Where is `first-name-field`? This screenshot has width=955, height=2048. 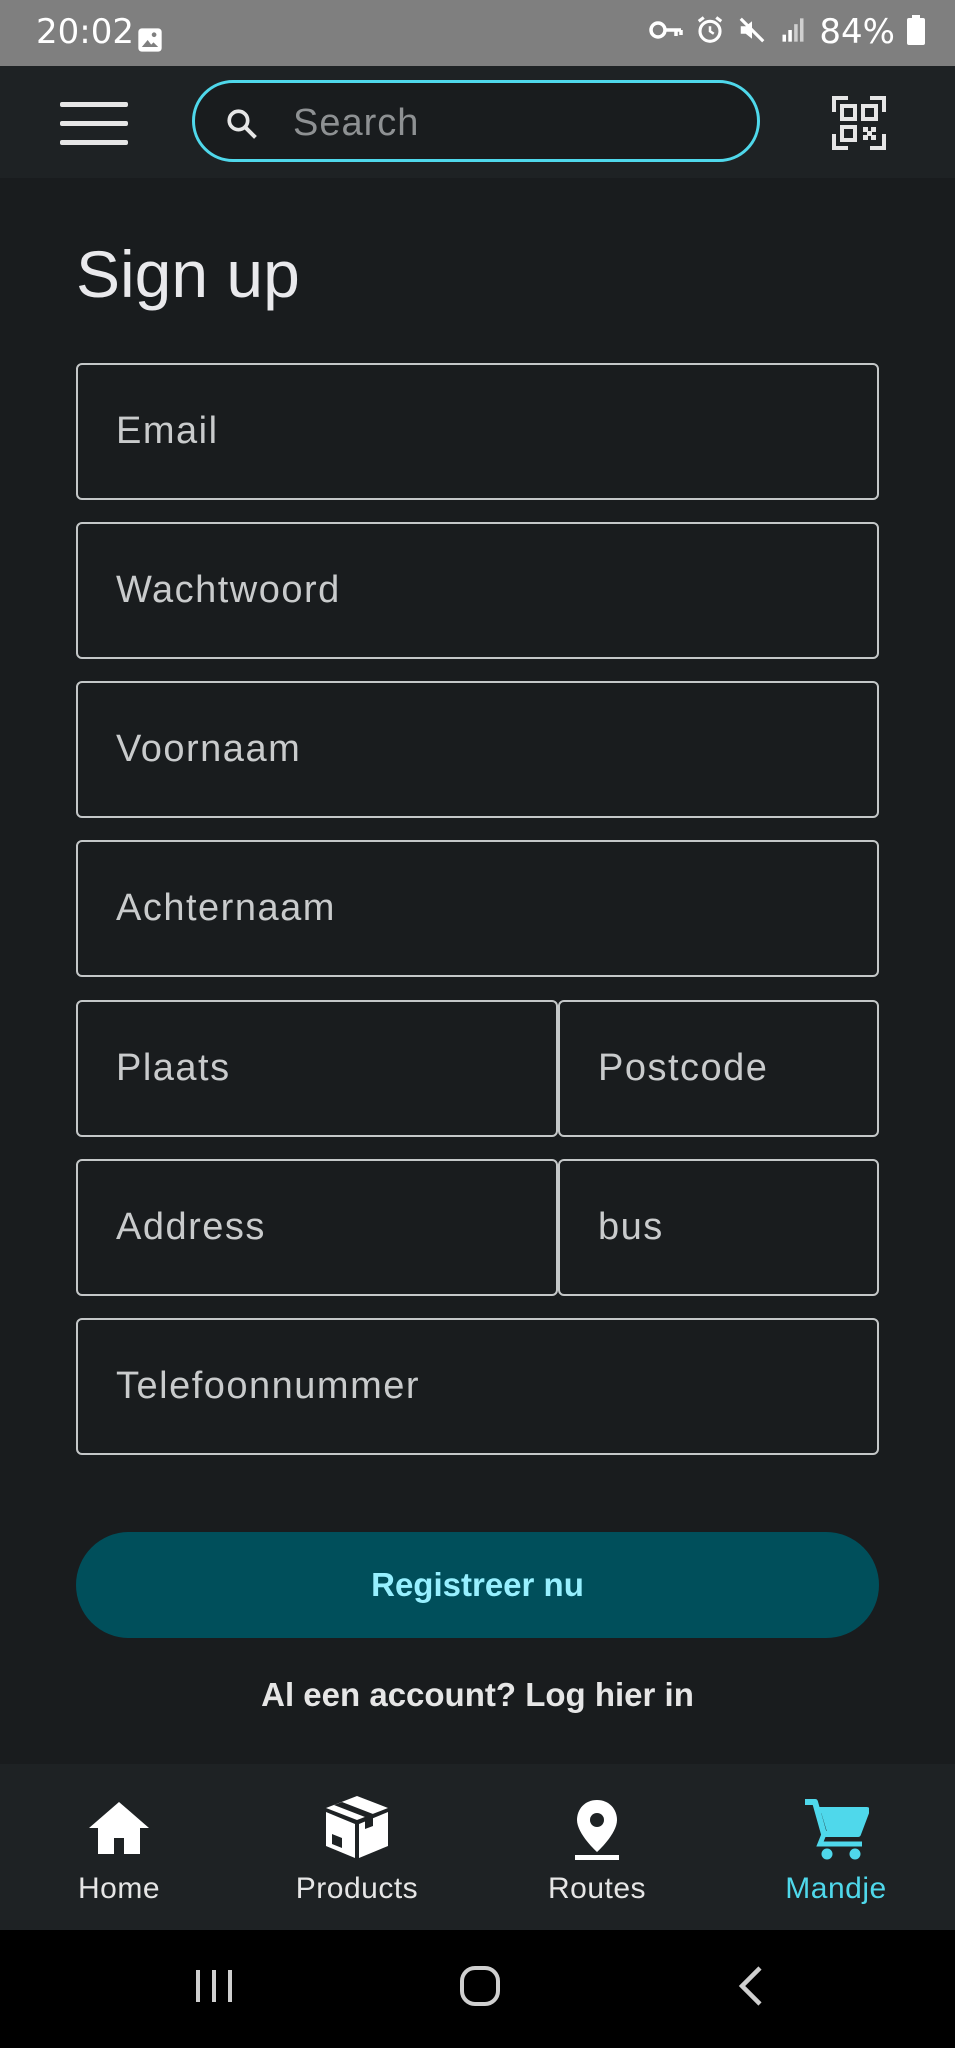 first-name-field is located at coordinates (477, 749).